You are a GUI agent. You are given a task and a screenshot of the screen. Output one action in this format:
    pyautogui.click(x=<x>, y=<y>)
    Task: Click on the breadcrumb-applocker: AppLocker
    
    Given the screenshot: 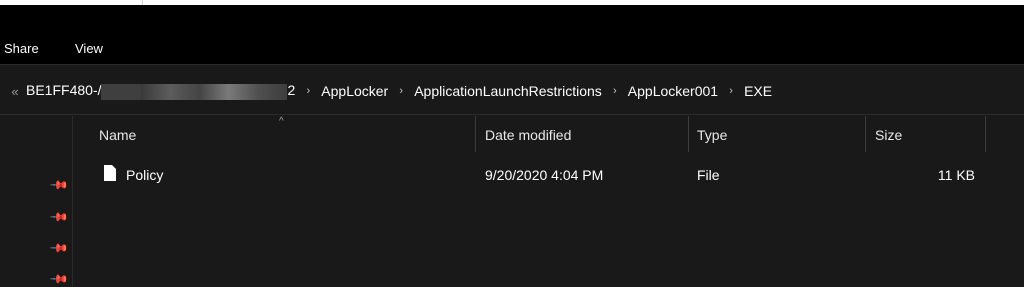 What is the action you would take?
    pyautogui.click(x=354, y=91)
    